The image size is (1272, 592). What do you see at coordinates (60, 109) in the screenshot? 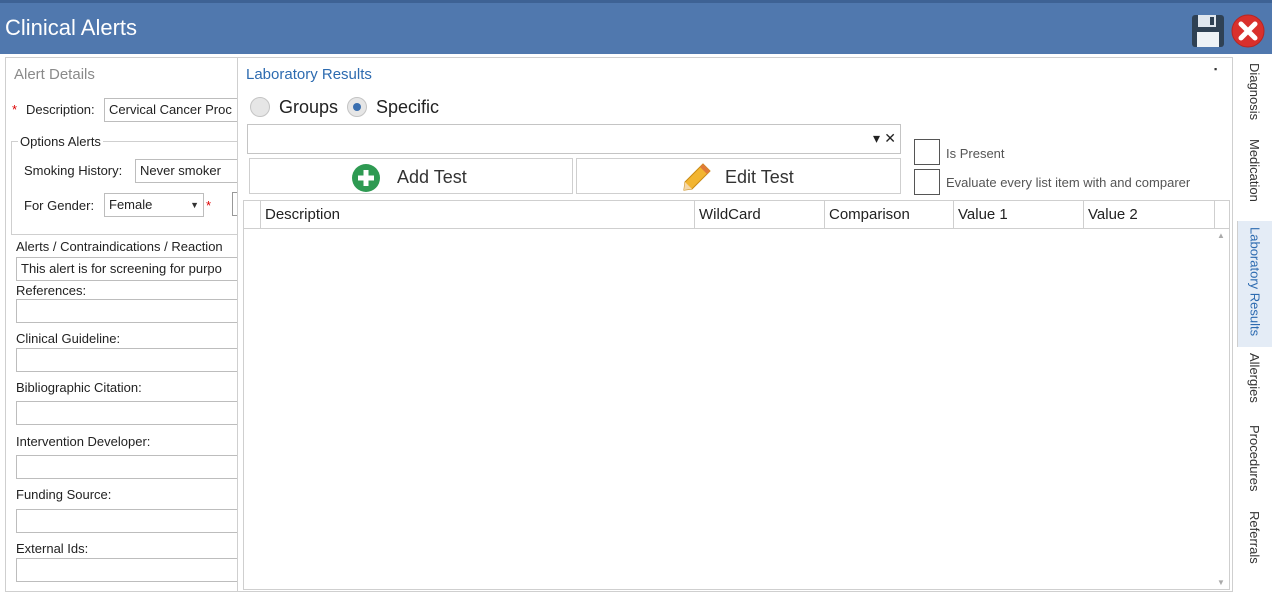
I see `description-label: Description:` at bounding box center [60, 109].